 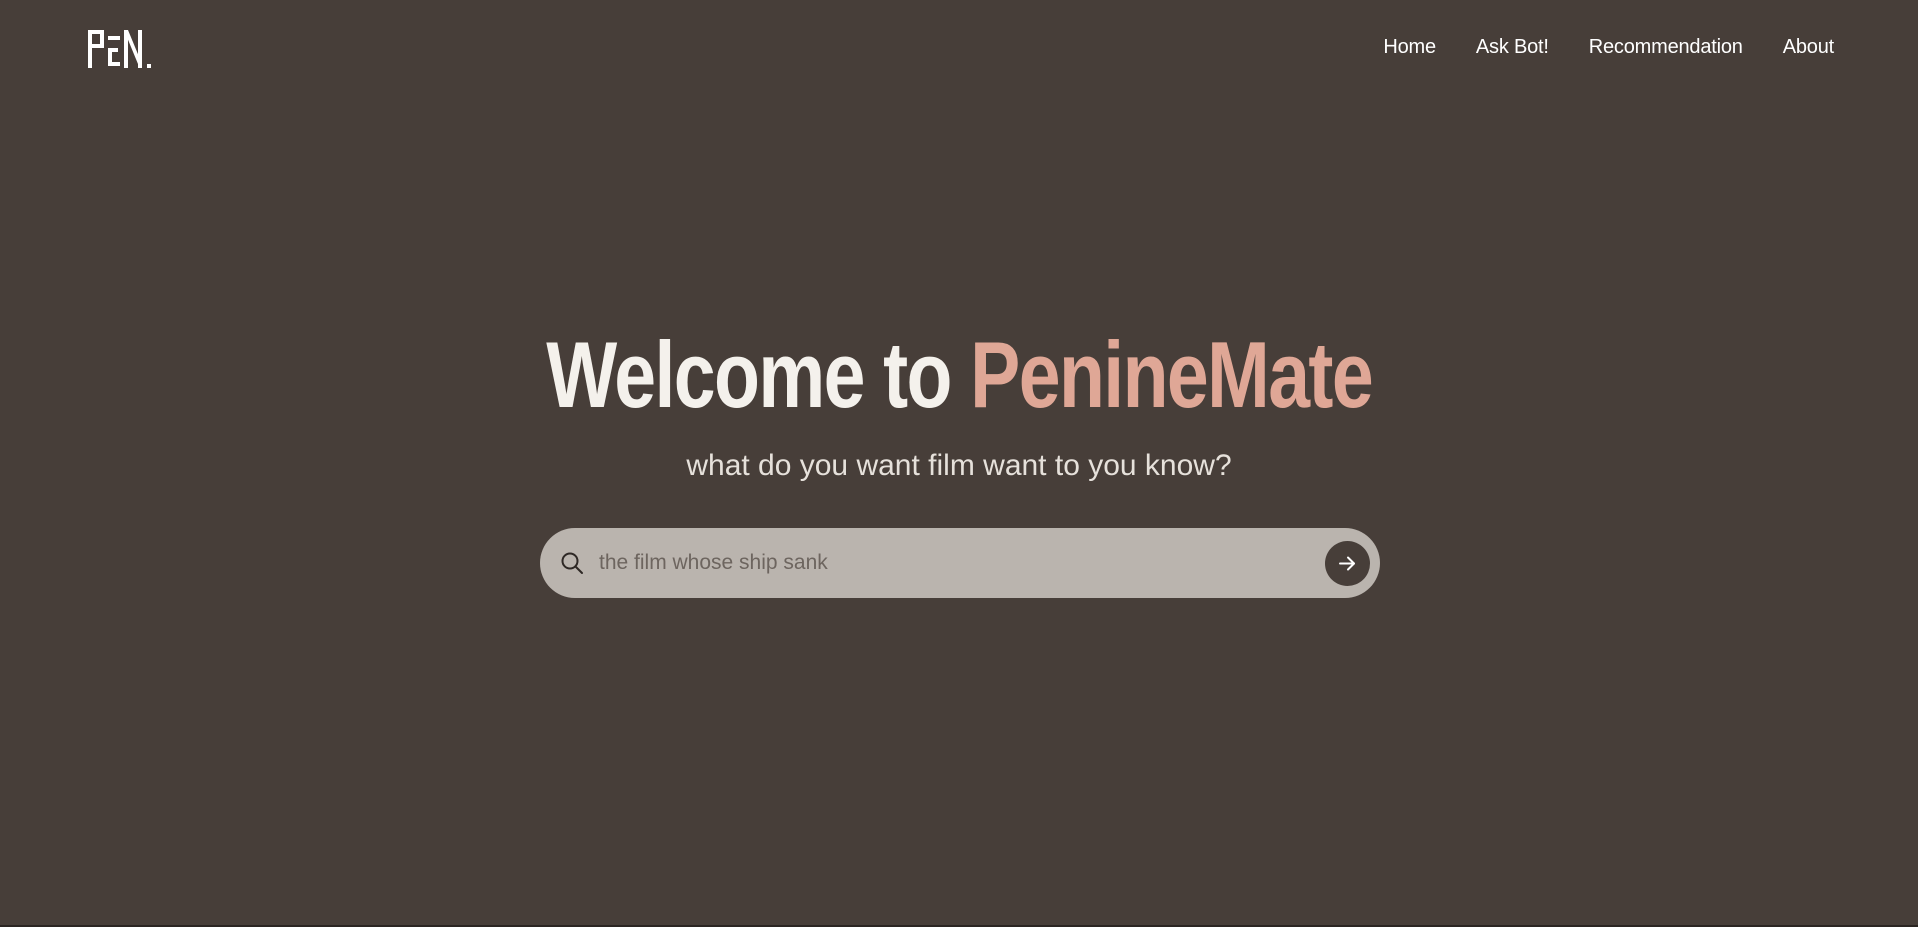 I want to click on search-bar, so click(x=960, y=563).